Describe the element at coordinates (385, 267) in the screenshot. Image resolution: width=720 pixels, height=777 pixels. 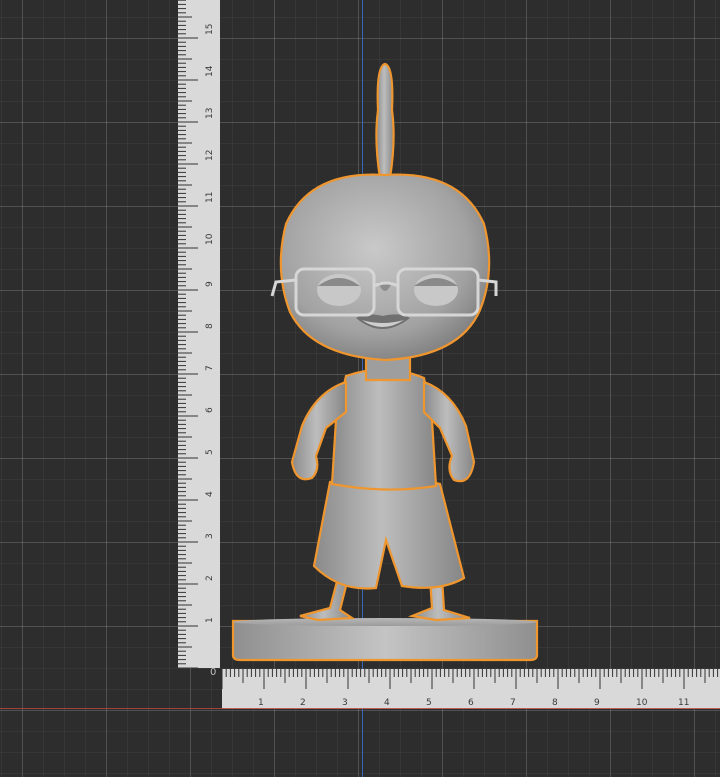
I see `head` at that location.